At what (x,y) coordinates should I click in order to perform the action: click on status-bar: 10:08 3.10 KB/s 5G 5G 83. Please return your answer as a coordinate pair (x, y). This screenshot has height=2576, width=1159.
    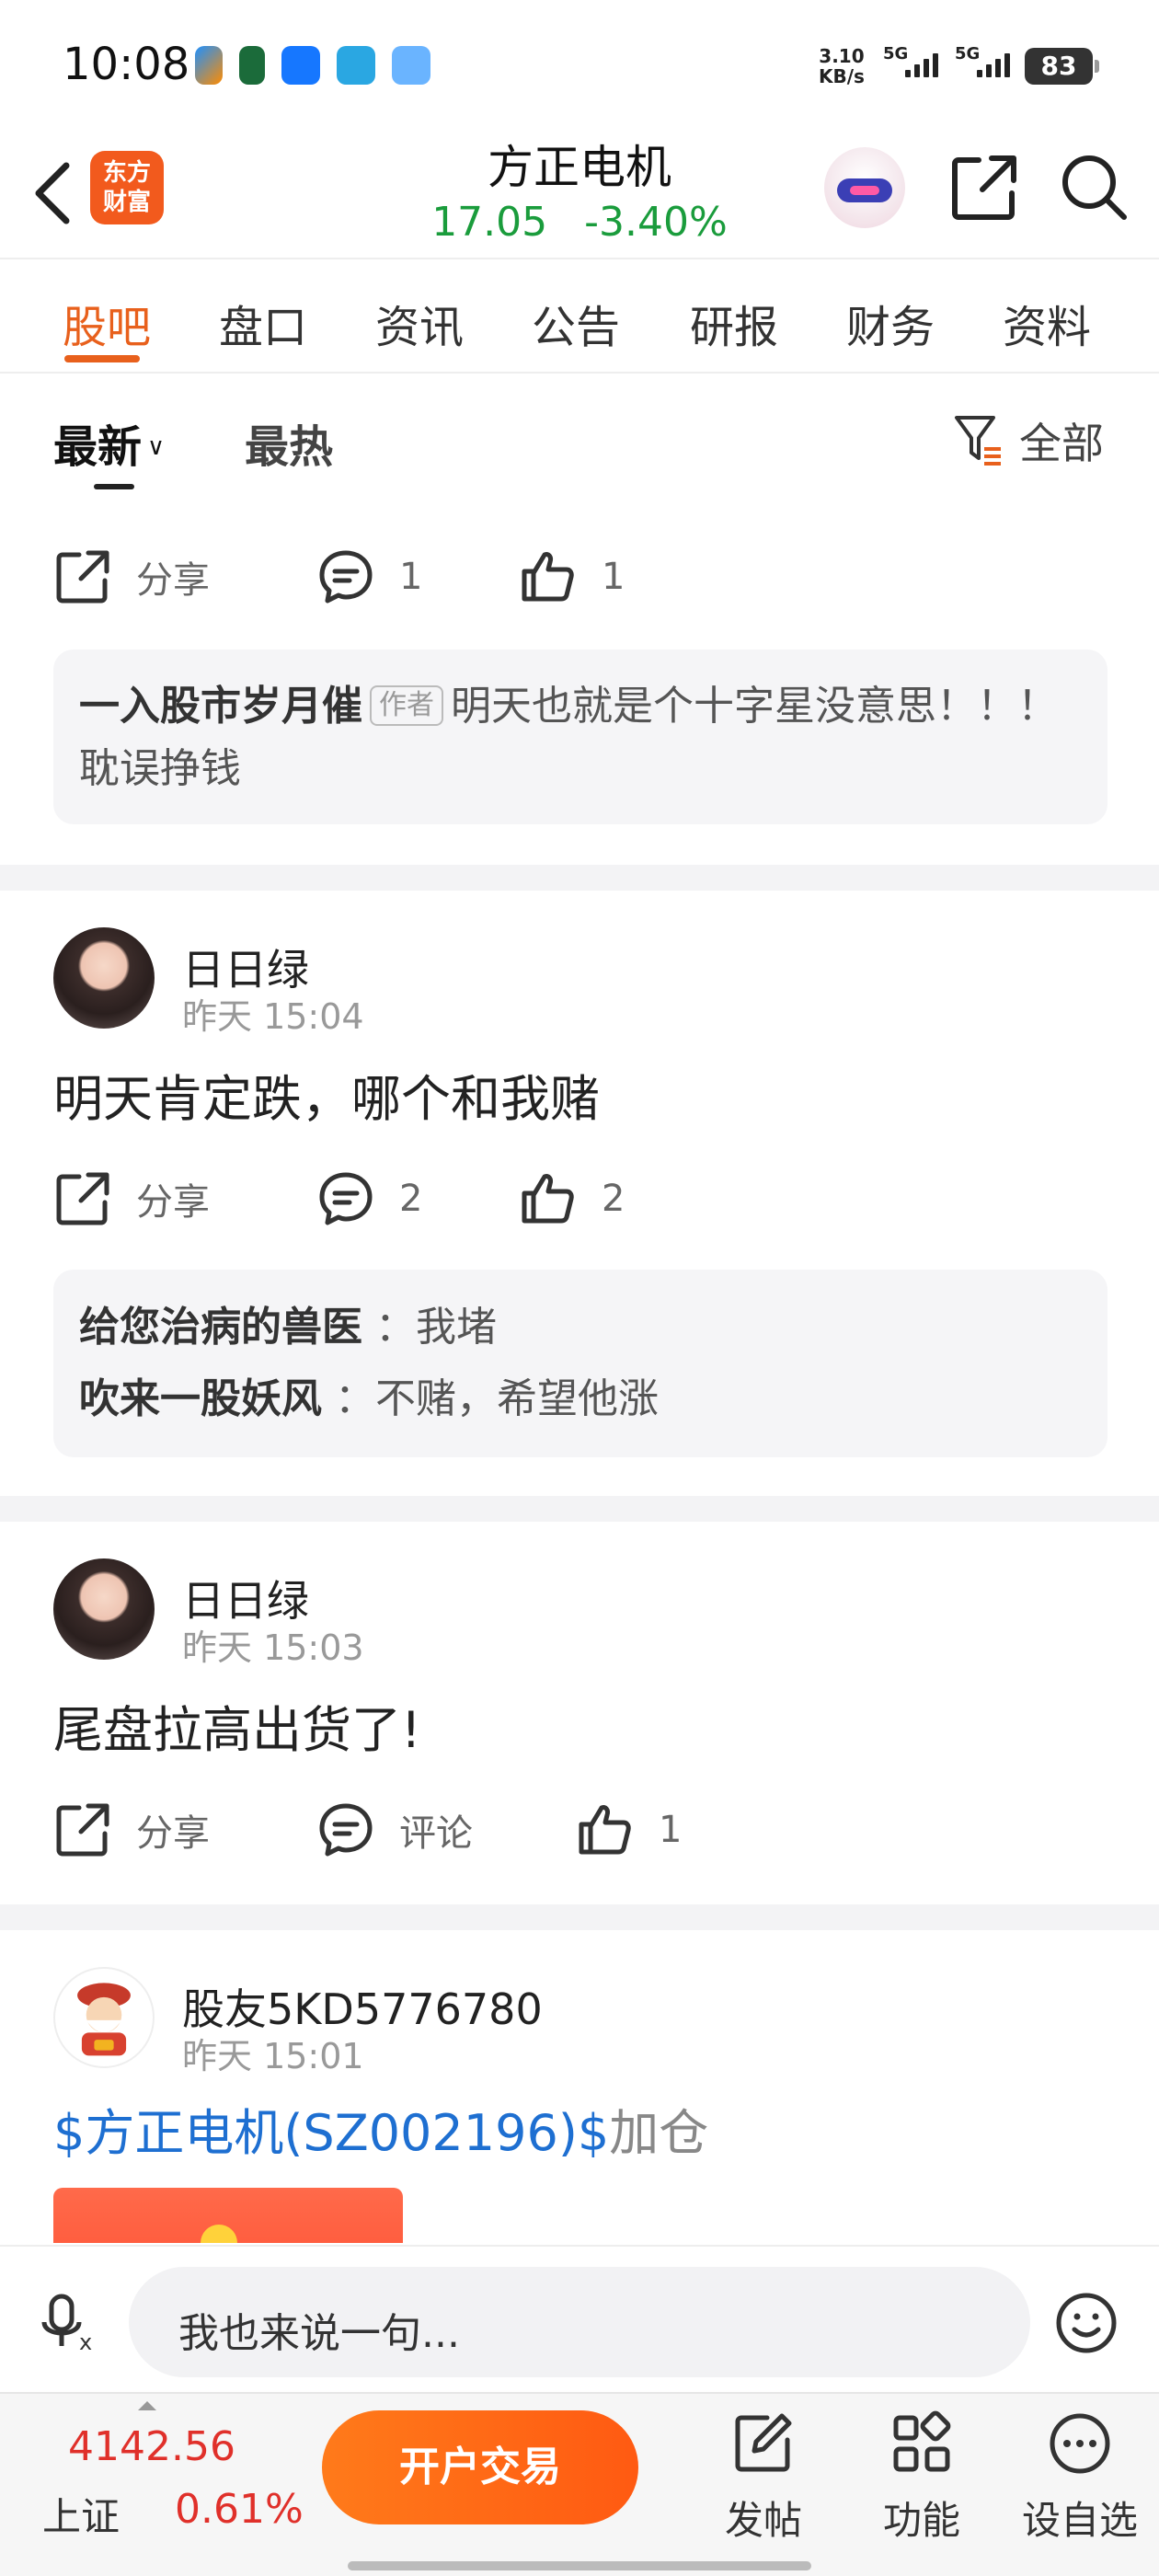
    Looking at the image, I should click on (579, 64).